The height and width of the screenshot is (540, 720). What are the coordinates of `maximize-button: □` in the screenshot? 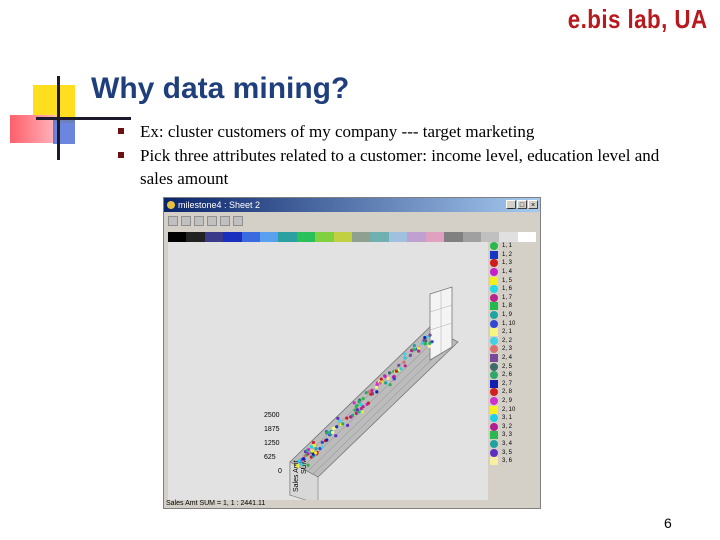 It's located at (522, 204).